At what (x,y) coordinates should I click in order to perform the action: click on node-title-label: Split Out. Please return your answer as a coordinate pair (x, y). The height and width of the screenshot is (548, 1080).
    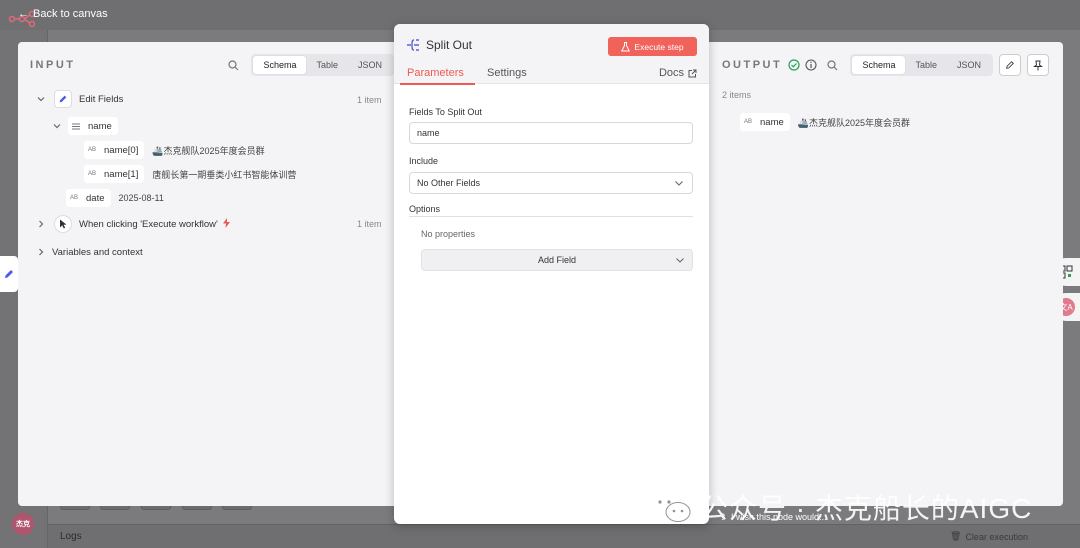
    Looking at the image, I should click on (449, 45).